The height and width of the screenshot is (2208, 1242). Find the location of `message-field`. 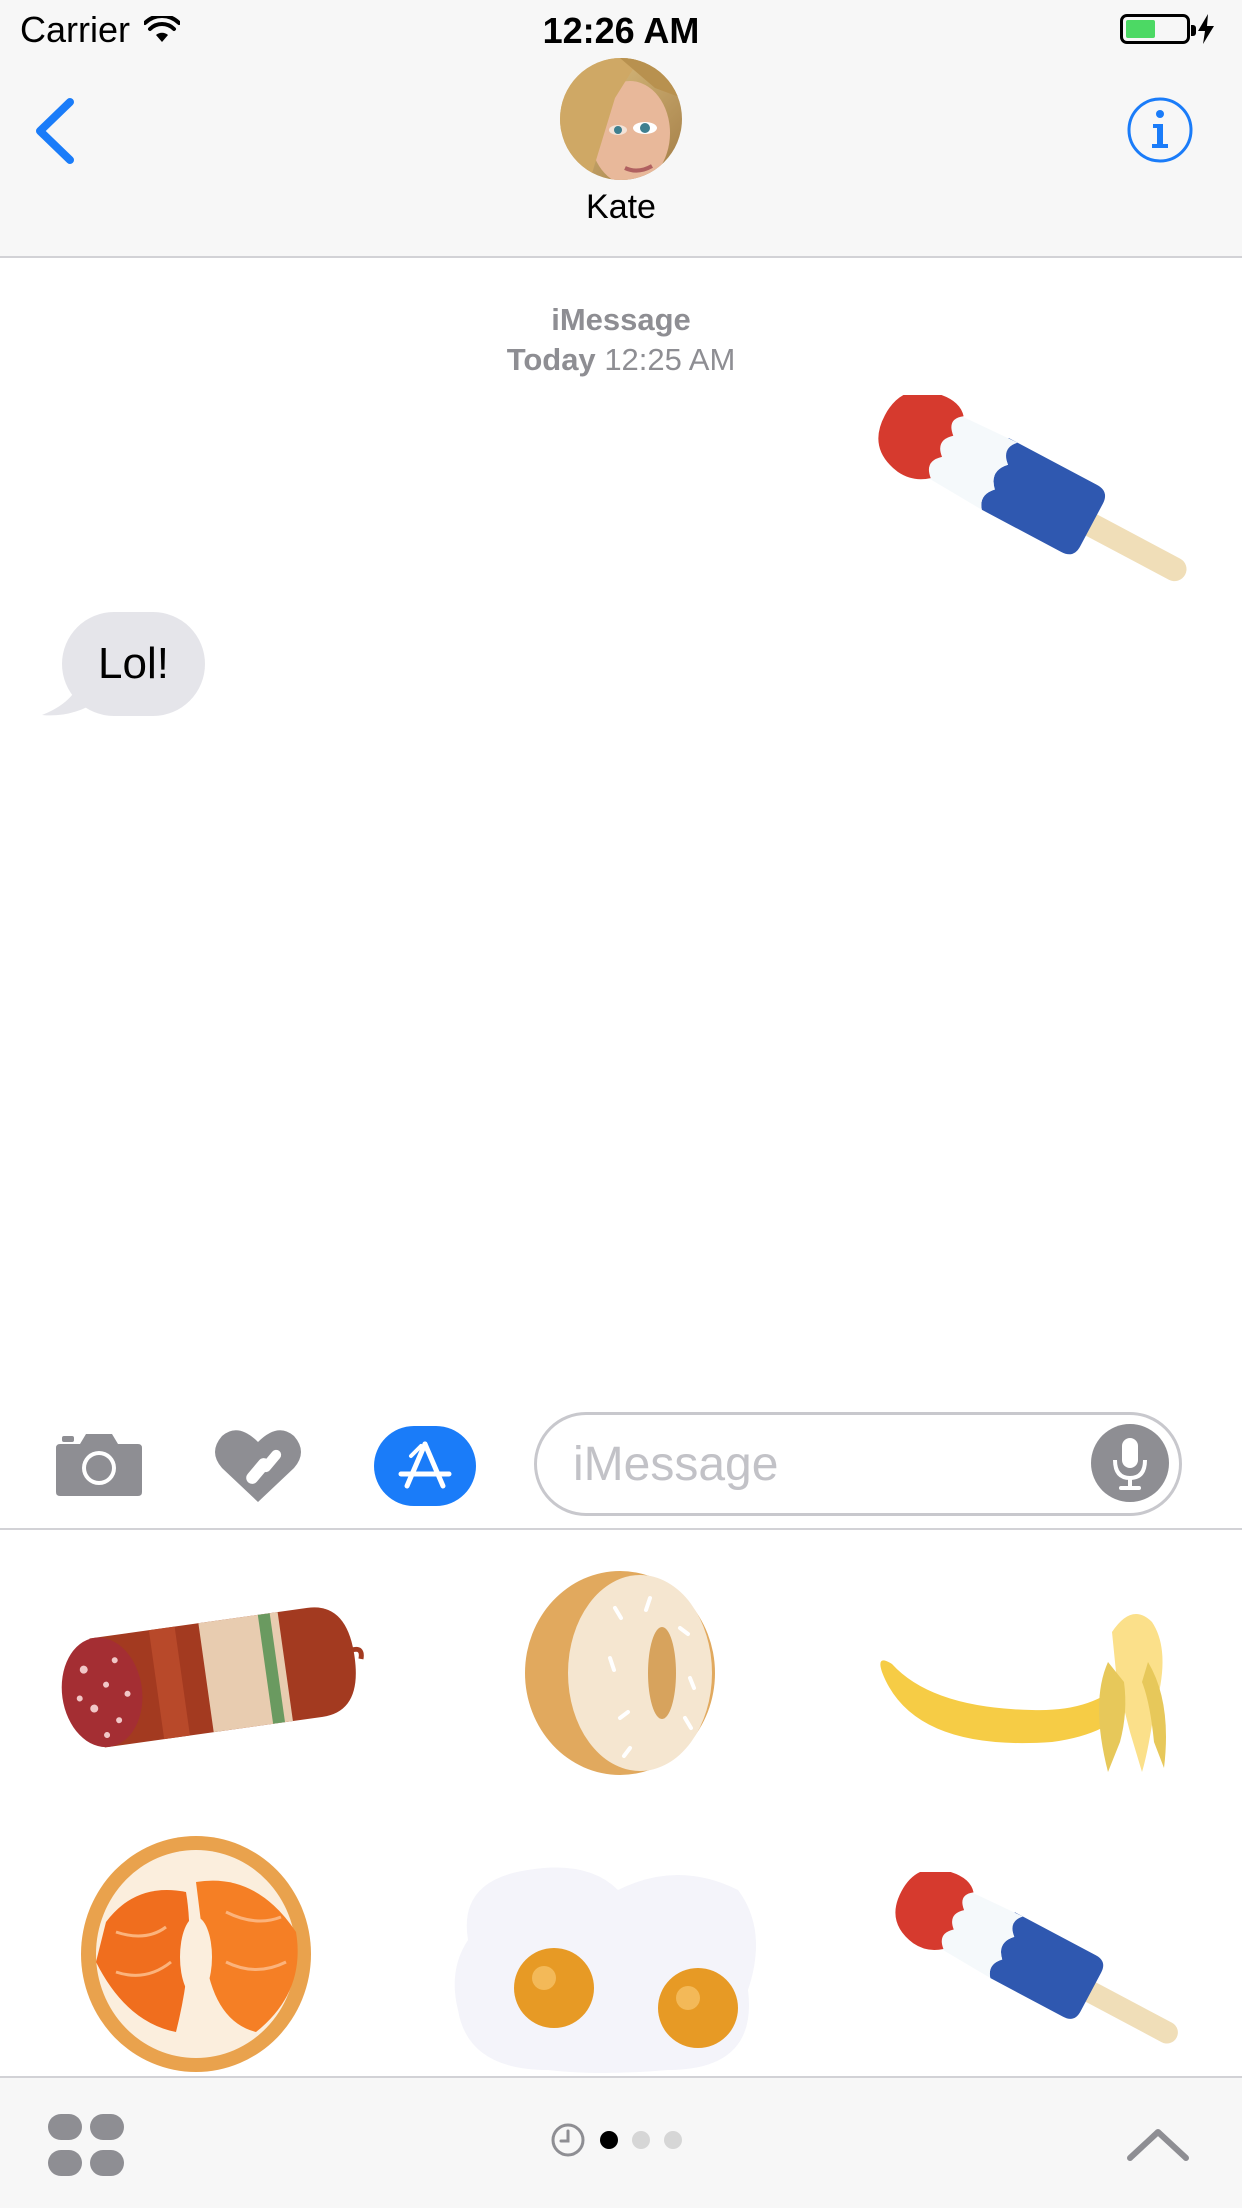

message-field is located at coordinates (858, 1464).